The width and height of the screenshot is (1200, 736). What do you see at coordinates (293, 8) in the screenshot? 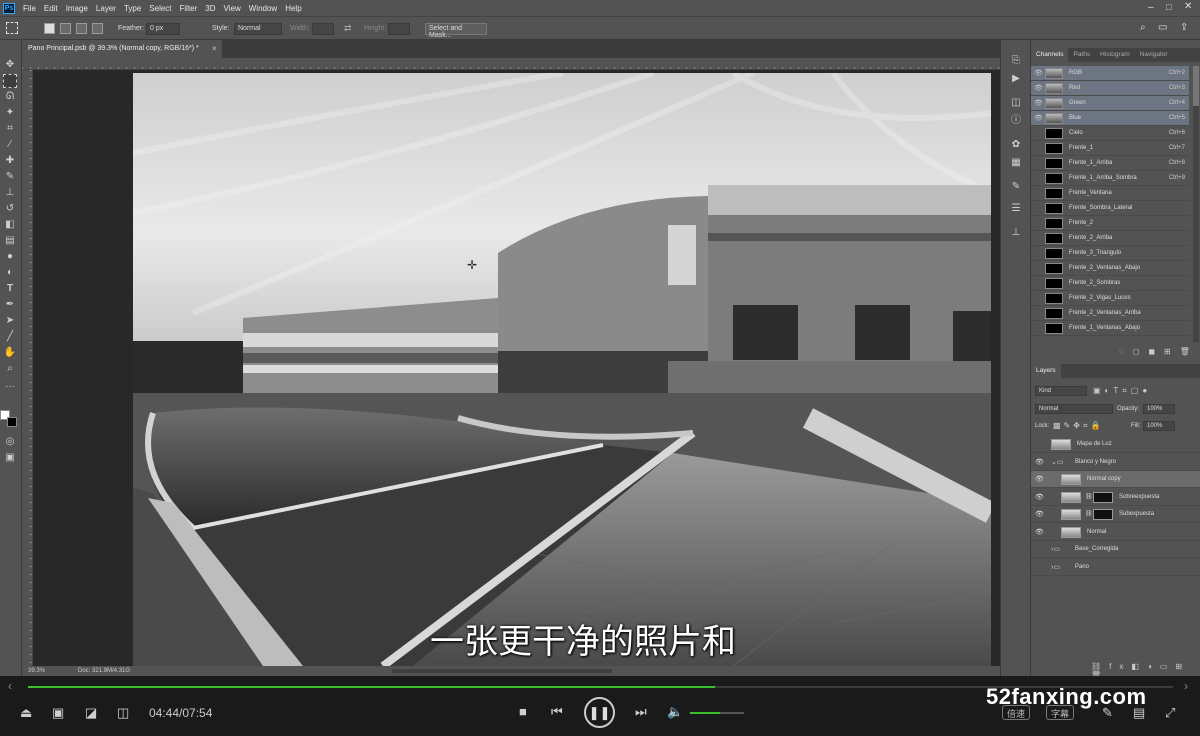
I see `menu-help: Help` at bounding box center [293, 8].